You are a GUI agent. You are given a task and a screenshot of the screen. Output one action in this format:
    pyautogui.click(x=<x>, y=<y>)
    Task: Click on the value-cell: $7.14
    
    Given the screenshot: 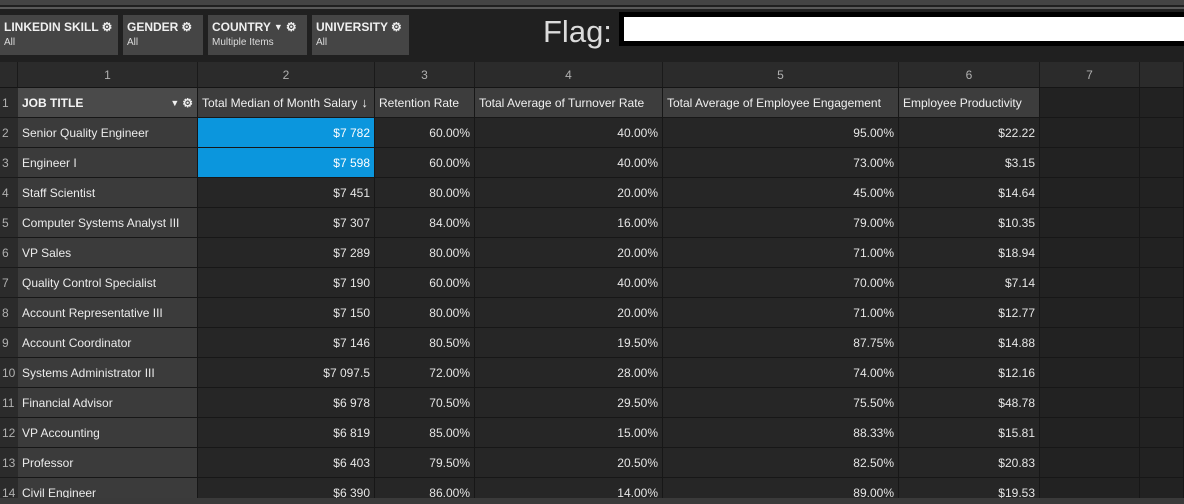 What is the action you would take?
    pyautogui.click(x=969, y=283)
    